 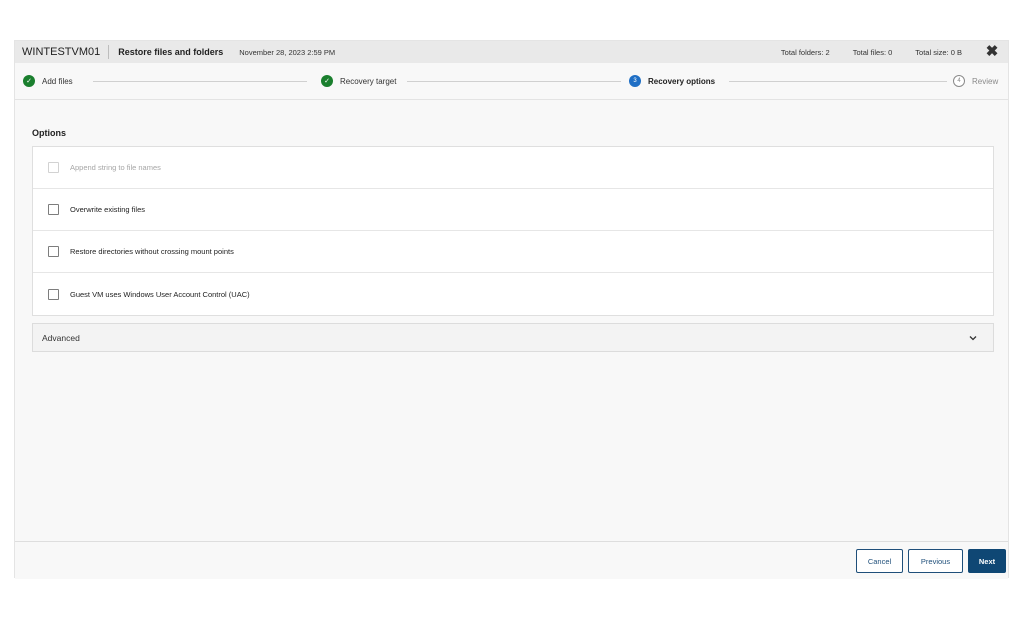 I want to click on cancel-button: Cancel, so click(x=879, y=561).